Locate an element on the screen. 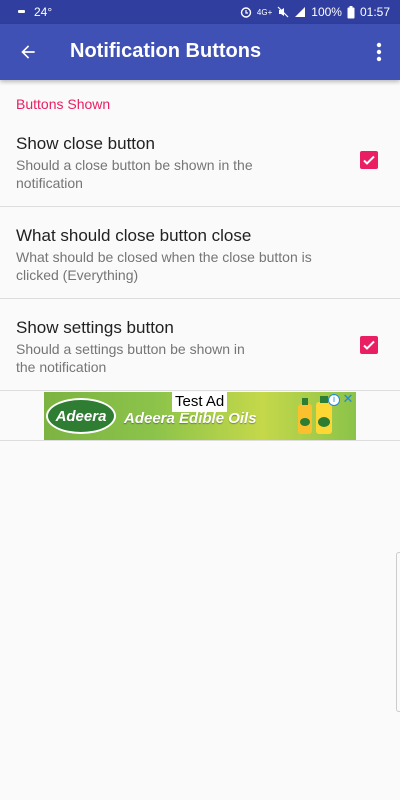 The image size is (400, 800). battery-percent: 100% is located at coordinates (326, 12).